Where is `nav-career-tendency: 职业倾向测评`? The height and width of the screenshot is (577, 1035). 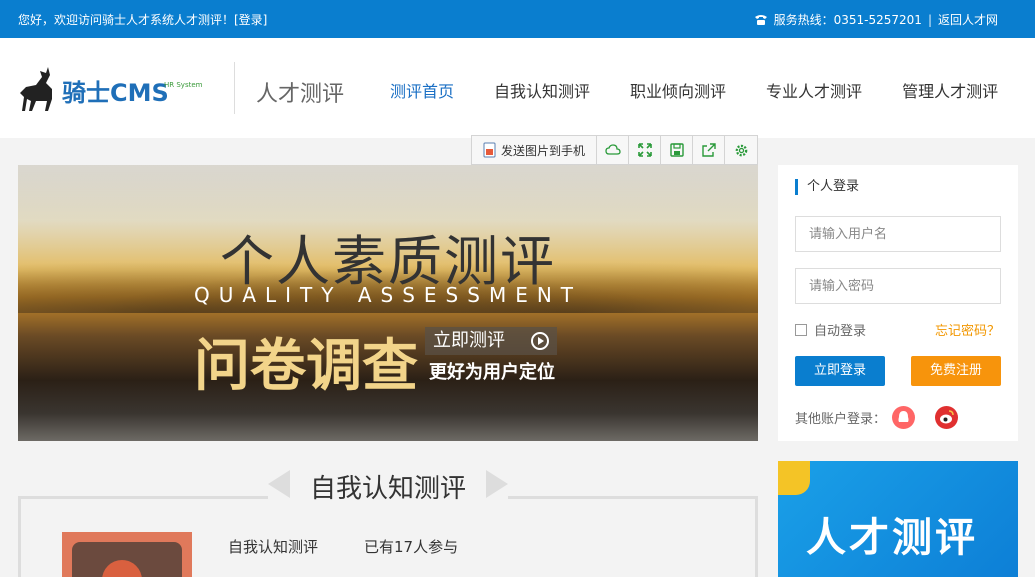 nav-career-tendency: 职业倾向测评 is located at coordinates (678, 90).